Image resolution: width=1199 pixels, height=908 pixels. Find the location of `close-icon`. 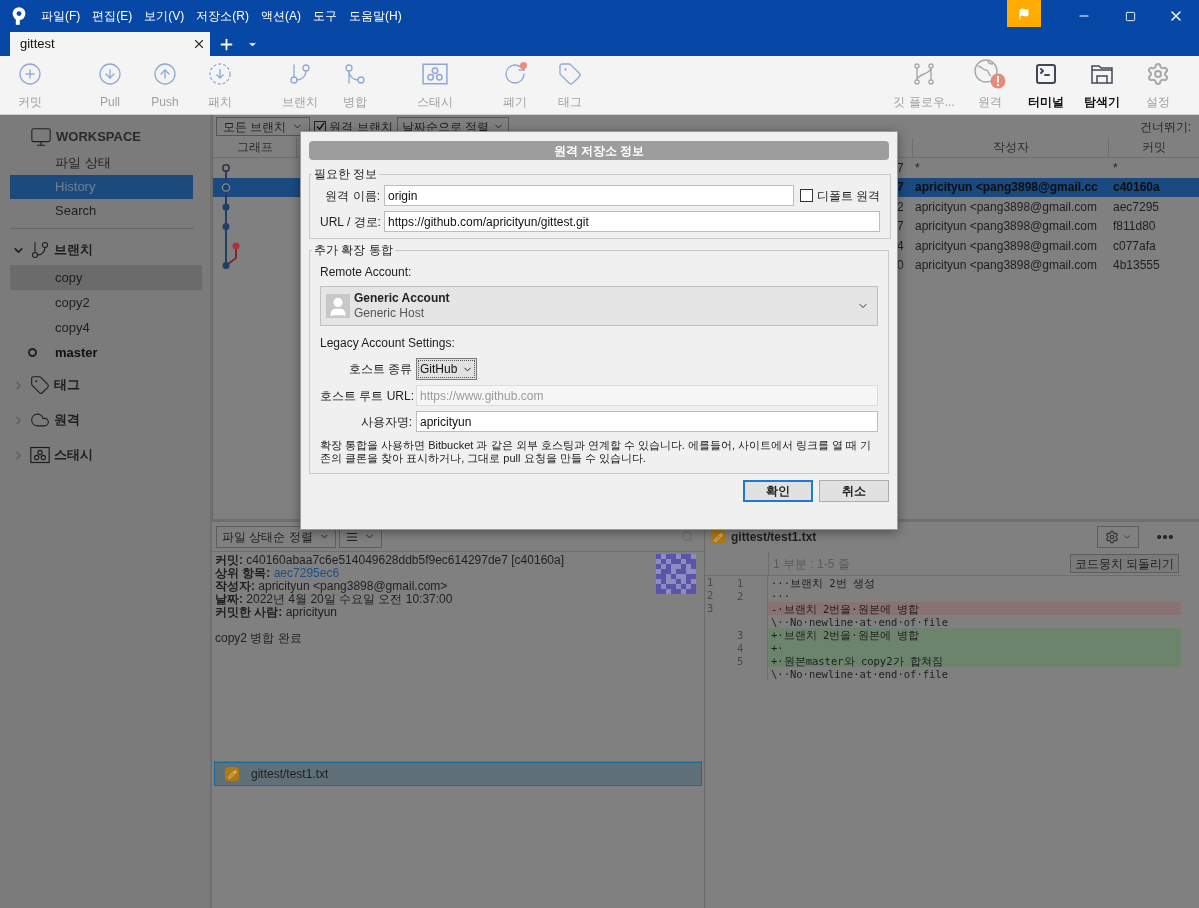

close-icon is located at coordinates (199, 44).